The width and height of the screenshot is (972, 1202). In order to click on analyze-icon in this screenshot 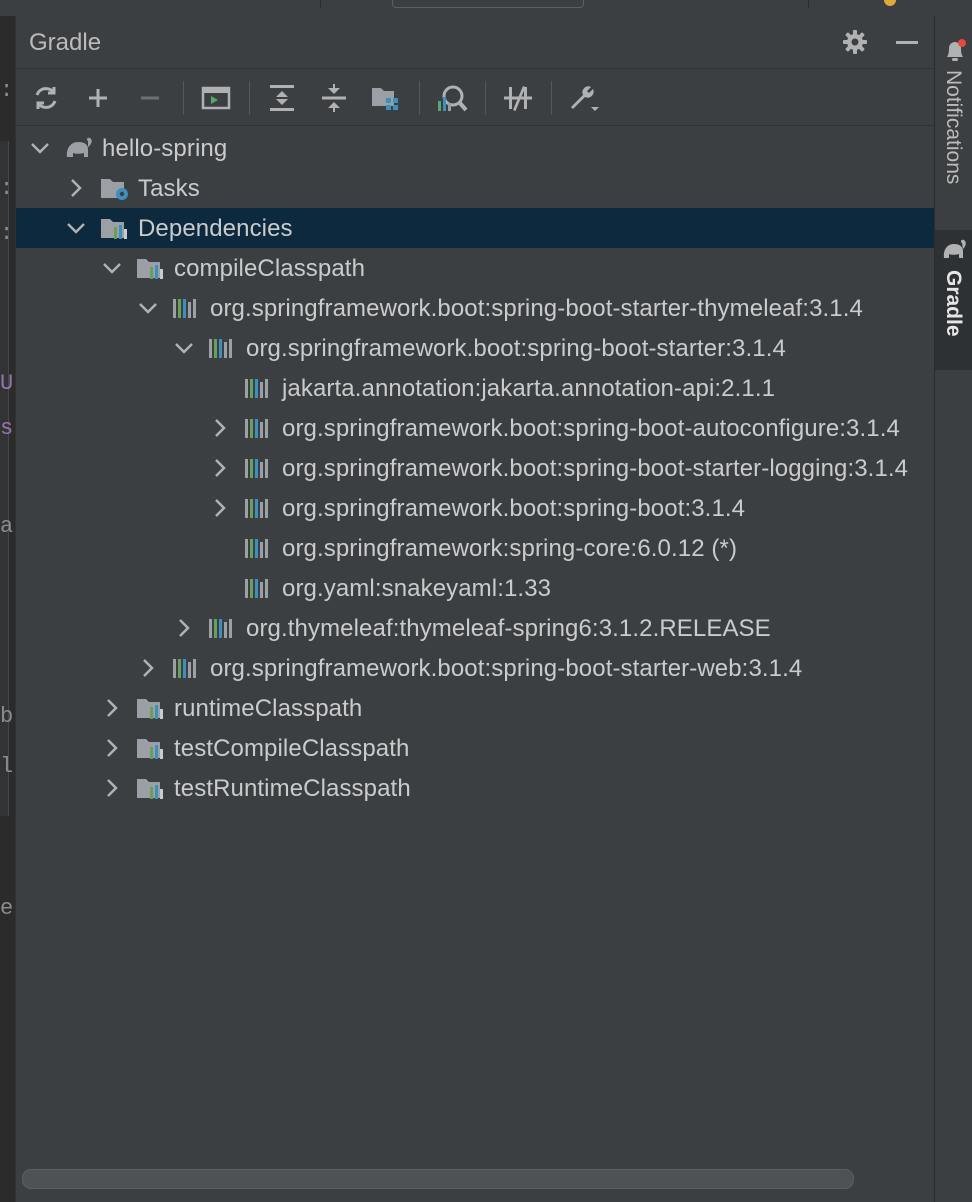, I will do `click(452, 98)`.